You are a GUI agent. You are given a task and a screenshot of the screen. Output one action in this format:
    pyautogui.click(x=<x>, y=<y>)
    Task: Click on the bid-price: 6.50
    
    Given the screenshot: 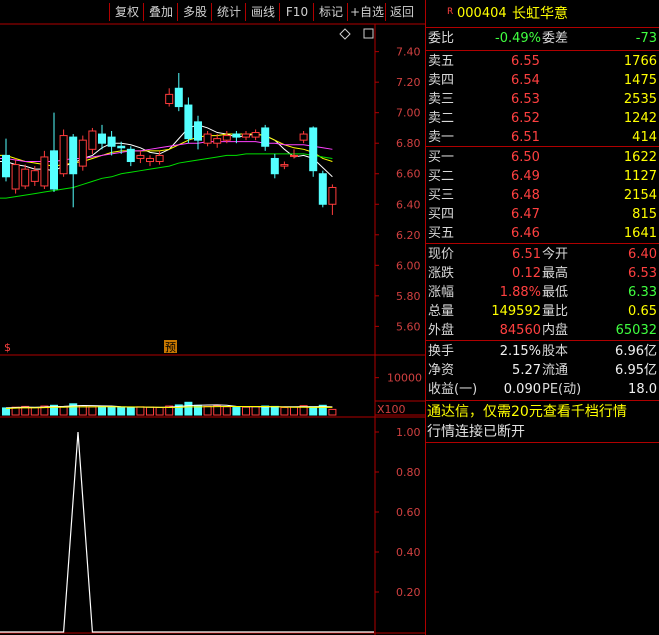 What is the action you would take?
    pyautogui.click(x=525, y=157)
    